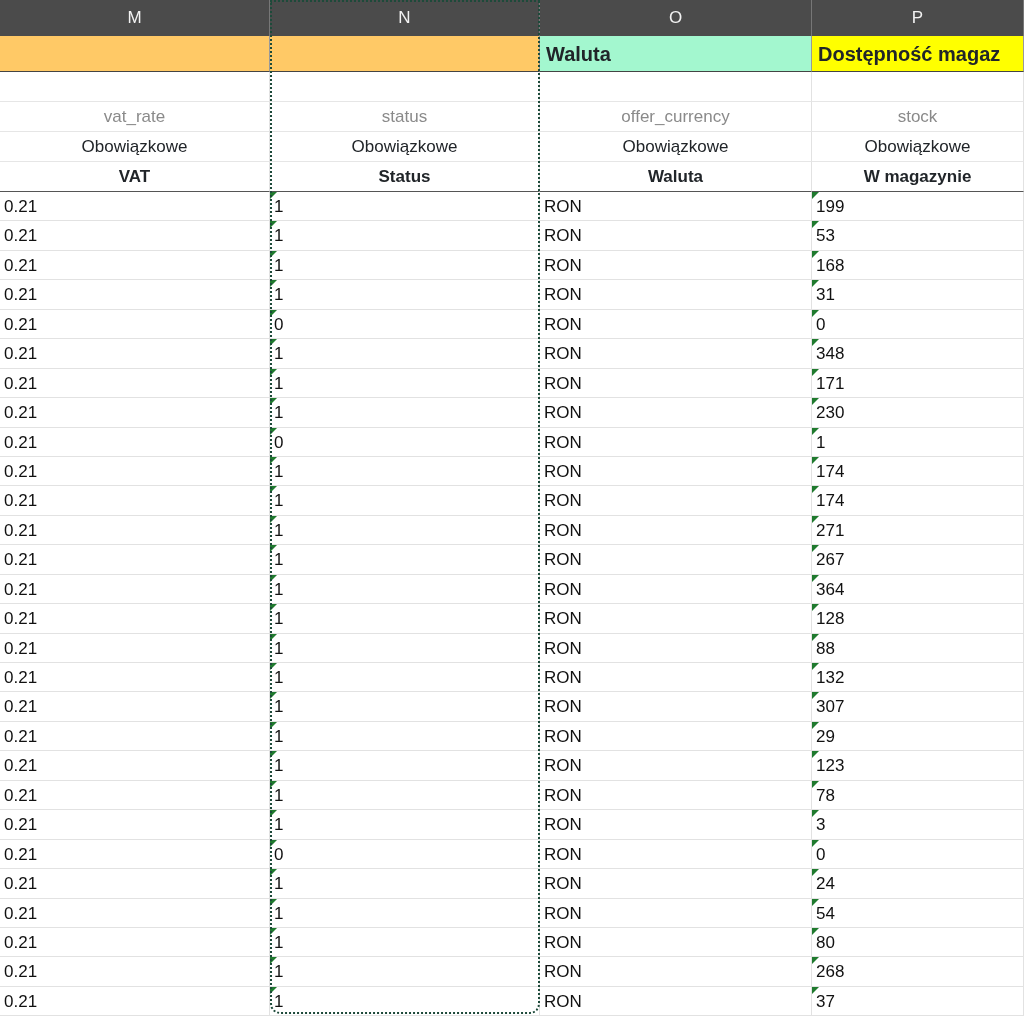 The height and width of the screenshot is (1024, 1024). I want to click on column-header: N, so click(405, 18).